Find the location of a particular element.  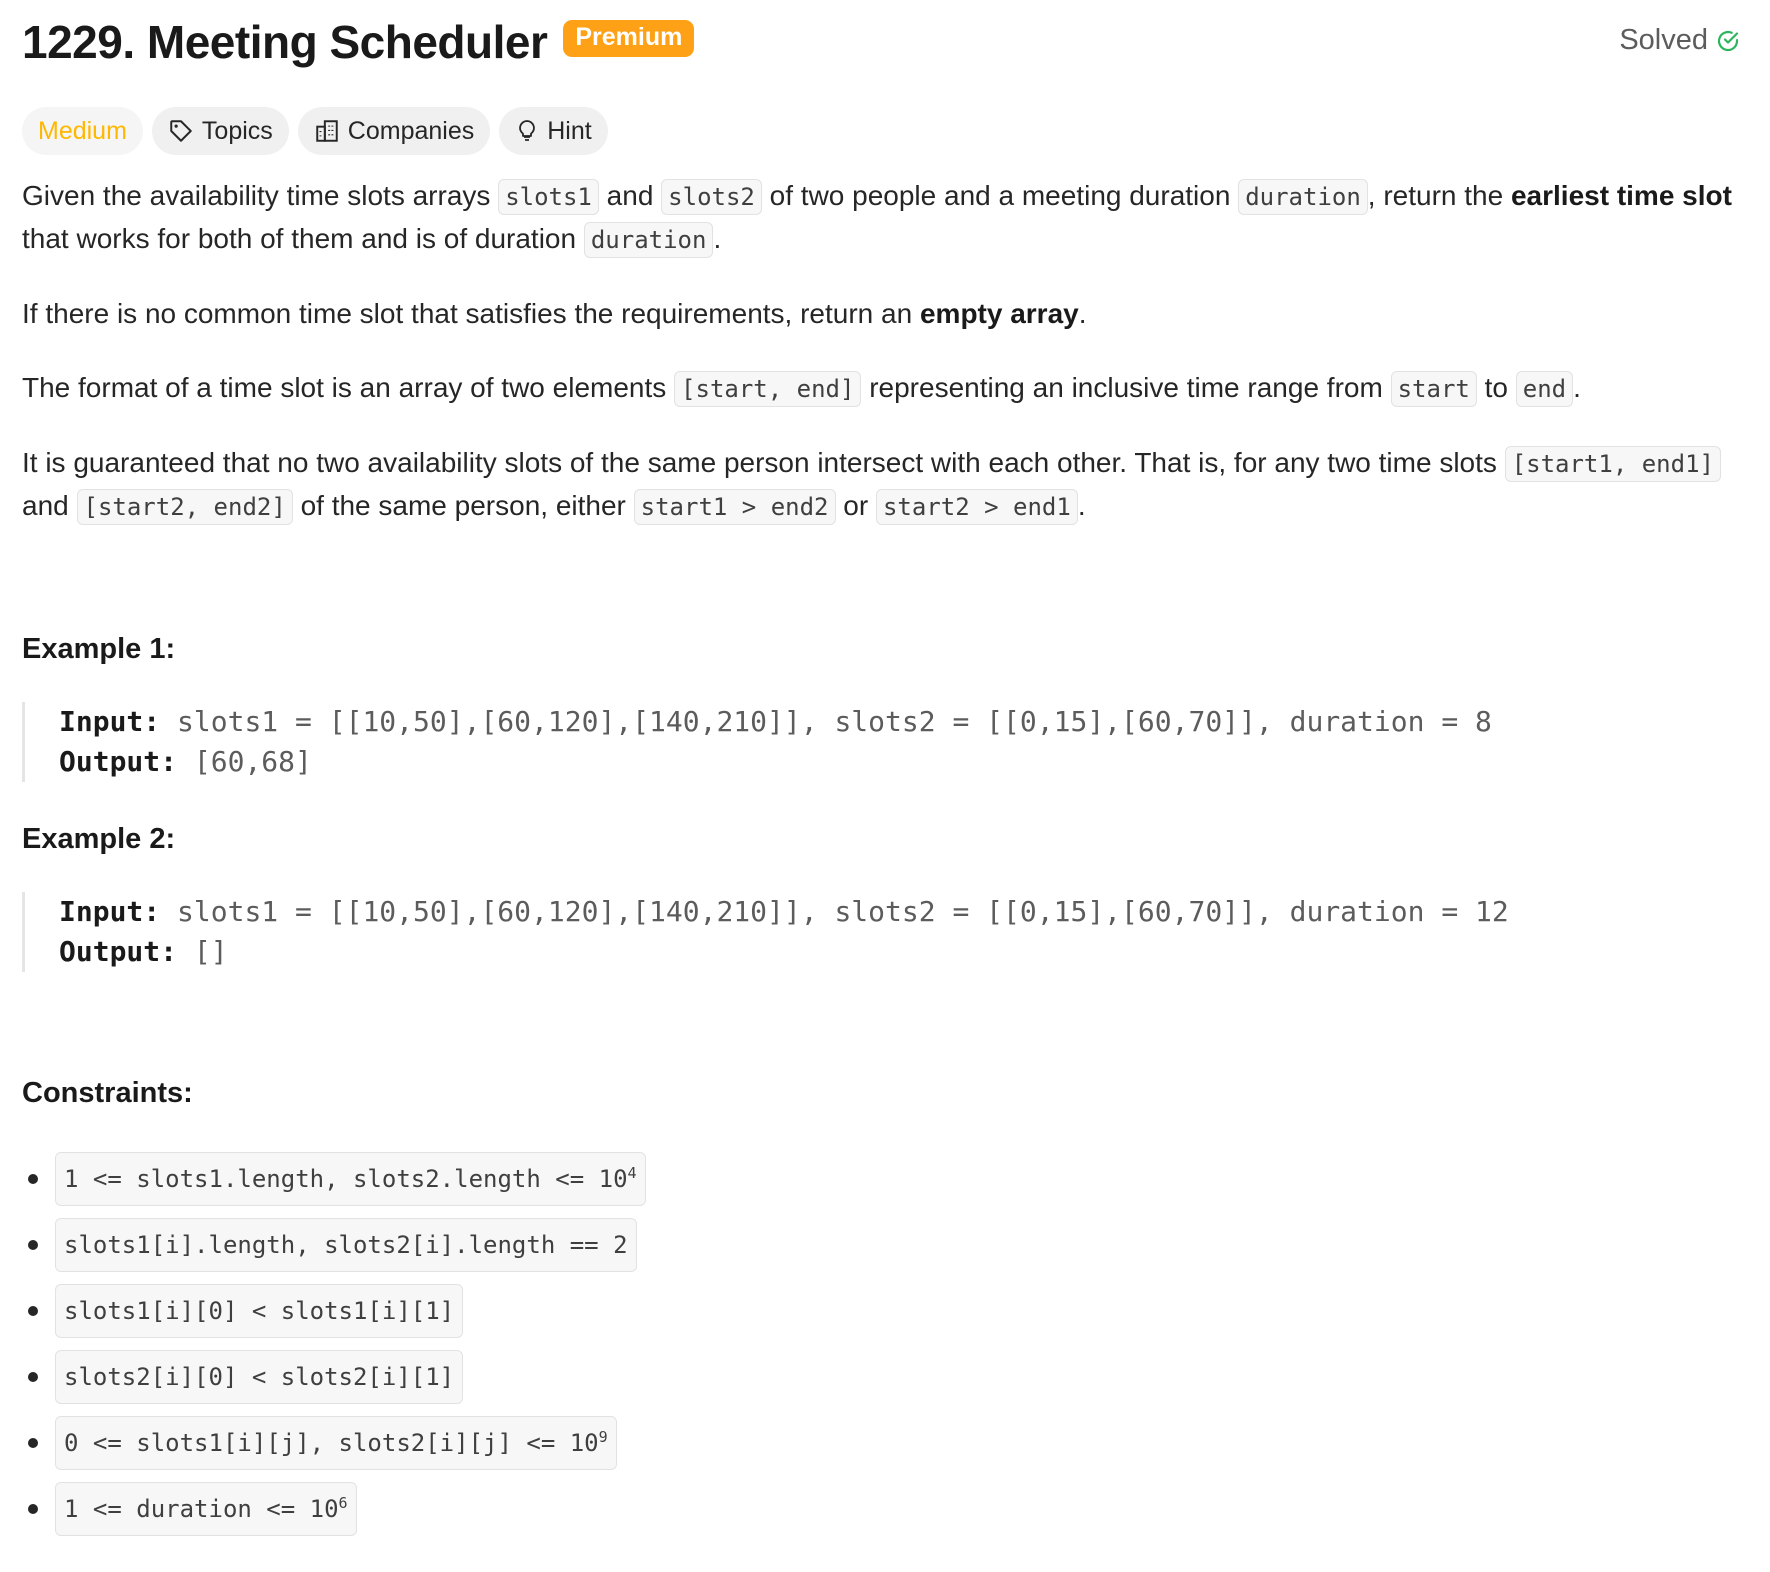

inline-code: [start2, end2] is located at coordinates (184, 507).